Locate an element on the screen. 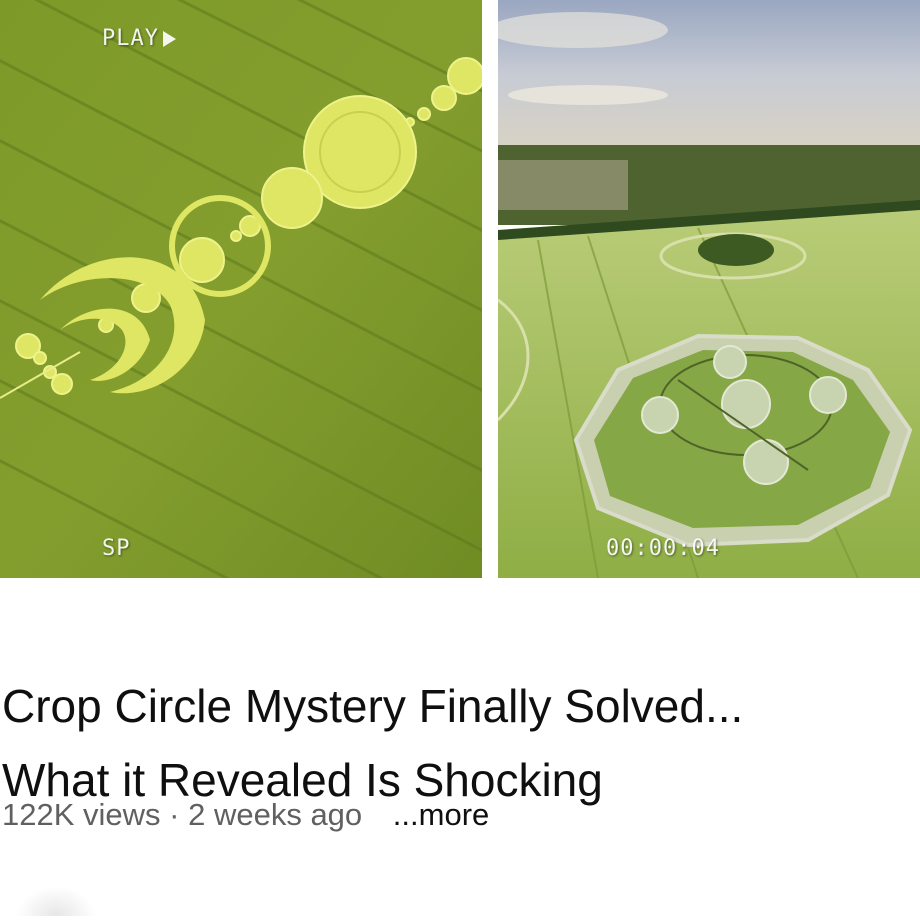 The height and width of the screenshot is (920, 920). play-overlay: PLAY is located at coordinates (139, 38).